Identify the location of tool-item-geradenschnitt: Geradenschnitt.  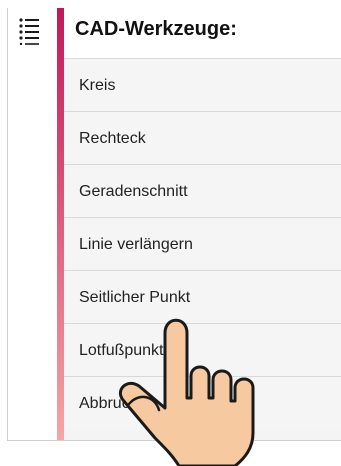
(202, 190).